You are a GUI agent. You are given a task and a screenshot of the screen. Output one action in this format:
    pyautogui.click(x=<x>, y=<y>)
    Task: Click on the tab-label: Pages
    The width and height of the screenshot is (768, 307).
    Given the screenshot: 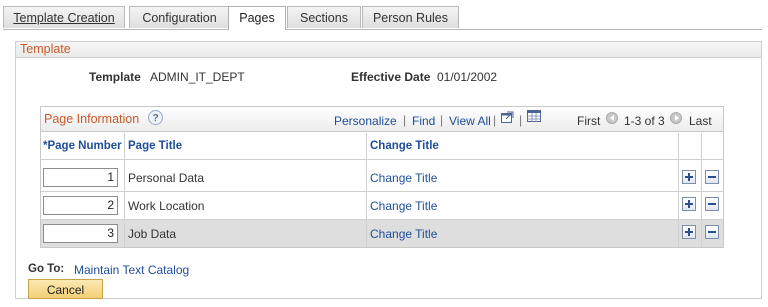 What is the action you would take?
    pyautogui.click(x=257, y=18)
    